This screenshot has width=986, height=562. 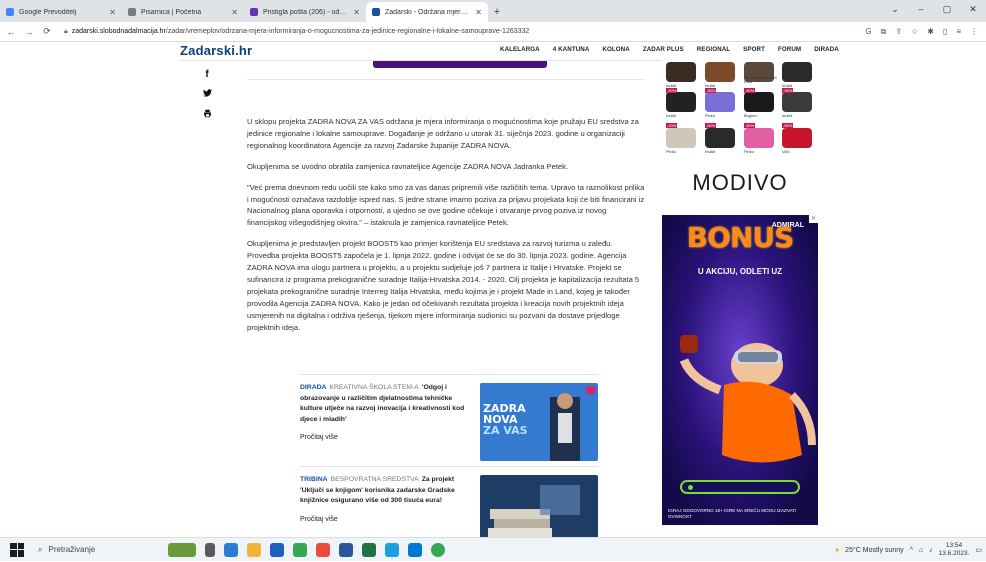 What do you see at coordinates (874, 550) in the screenshot?
I see `weather-text: 25°C Mostly sunny` at bounding box center [874, 550].